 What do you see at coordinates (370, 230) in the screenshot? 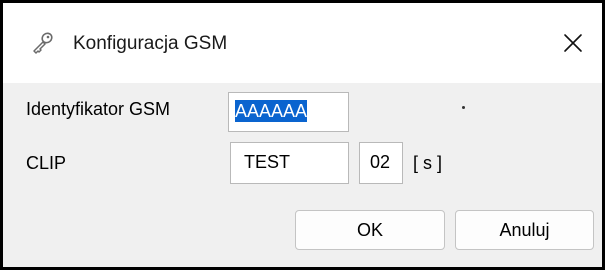
I see `ok-button: OK` at bounding box center [370, 230].